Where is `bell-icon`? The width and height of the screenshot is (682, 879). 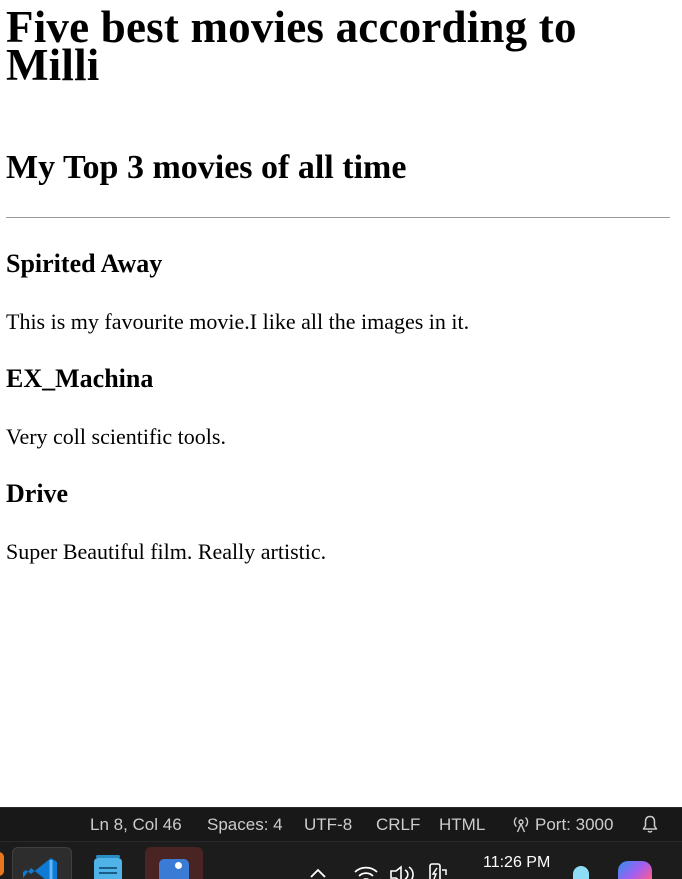 bell-icon is located at coordinates (650, 826).